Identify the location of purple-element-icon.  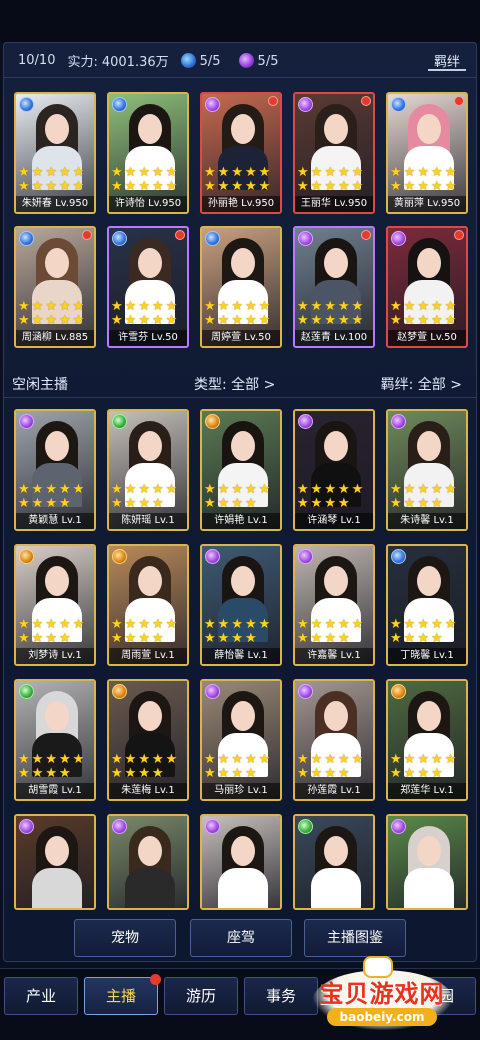
(305, 238).